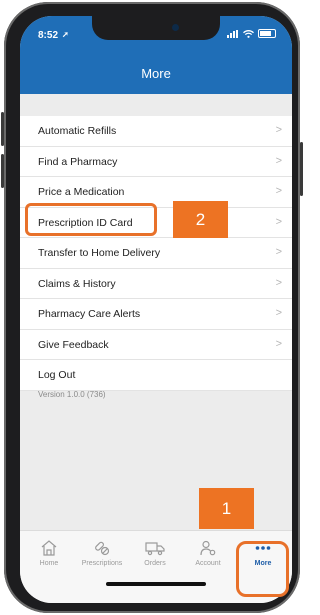 This screenshot has width=320, height=615. I want to click on volume-up-button, so click(2, 129).